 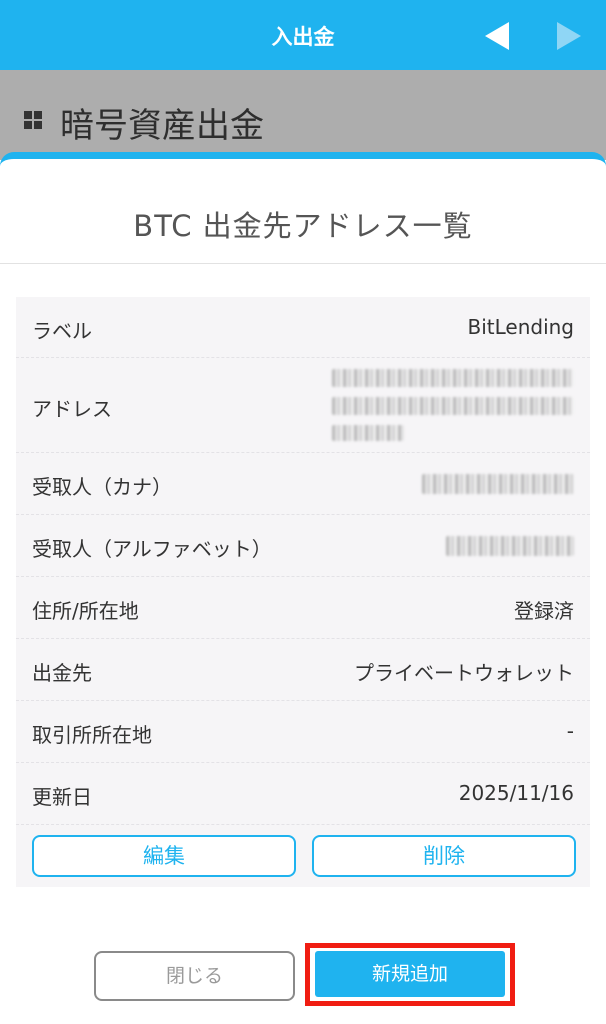 I want to click on delete-button: 削除, so click(x=444, y=856).